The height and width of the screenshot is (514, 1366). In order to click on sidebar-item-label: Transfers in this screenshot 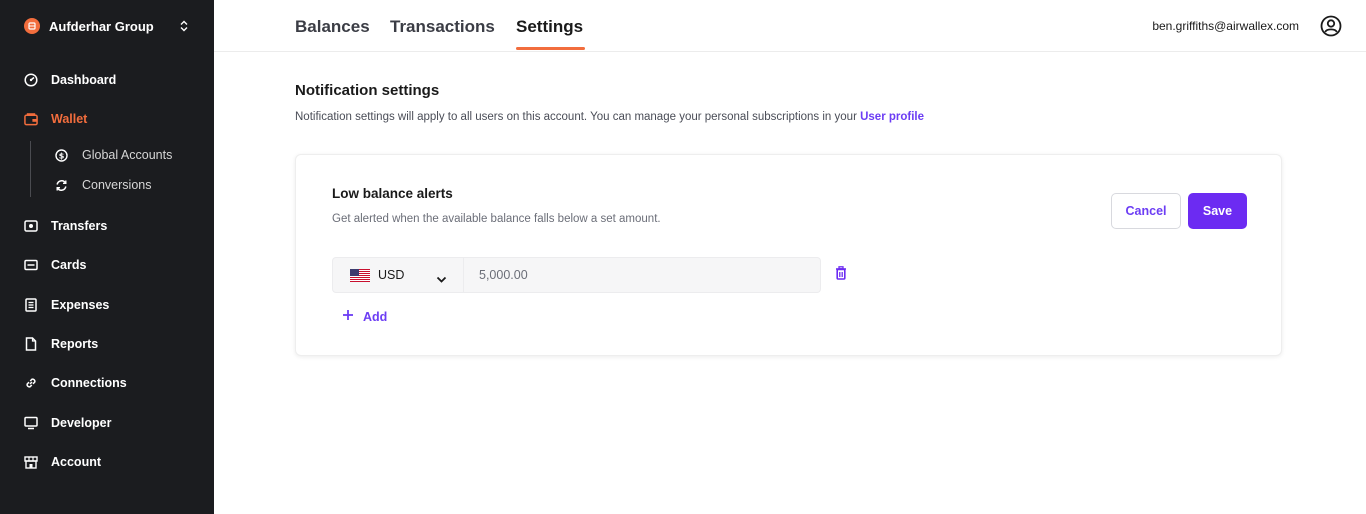, I will do `click(79, 226)`.